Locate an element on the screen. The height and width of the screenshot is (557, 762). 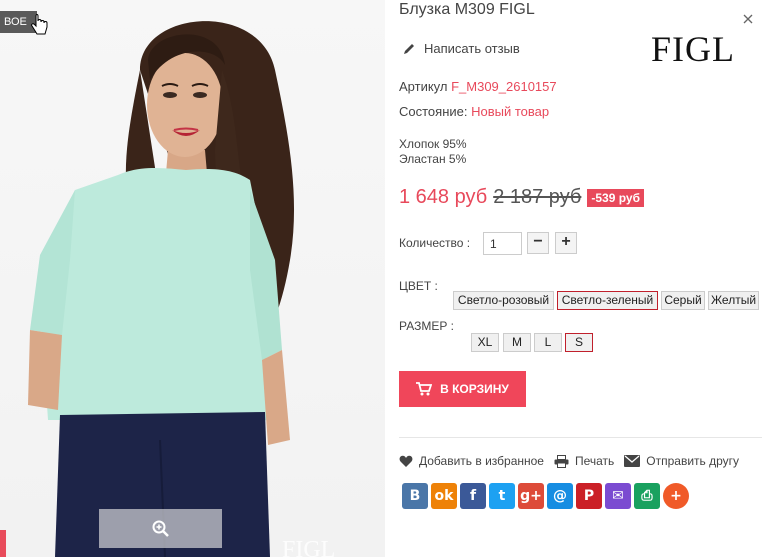
odnoklassniki-icon: ok is located at coordinates (444, 496).